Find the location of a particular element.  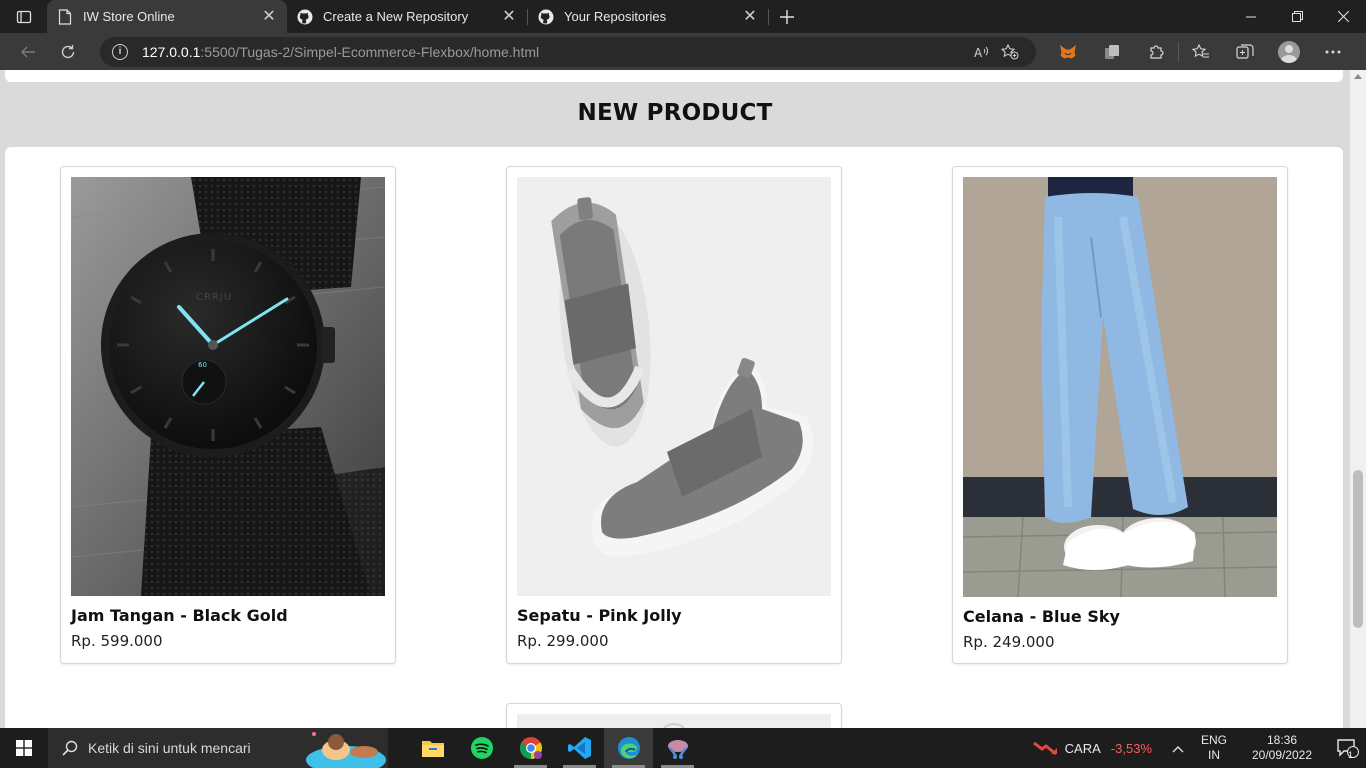

product-name: Celana - Blue Sky is located at coordinates (1041, 616).